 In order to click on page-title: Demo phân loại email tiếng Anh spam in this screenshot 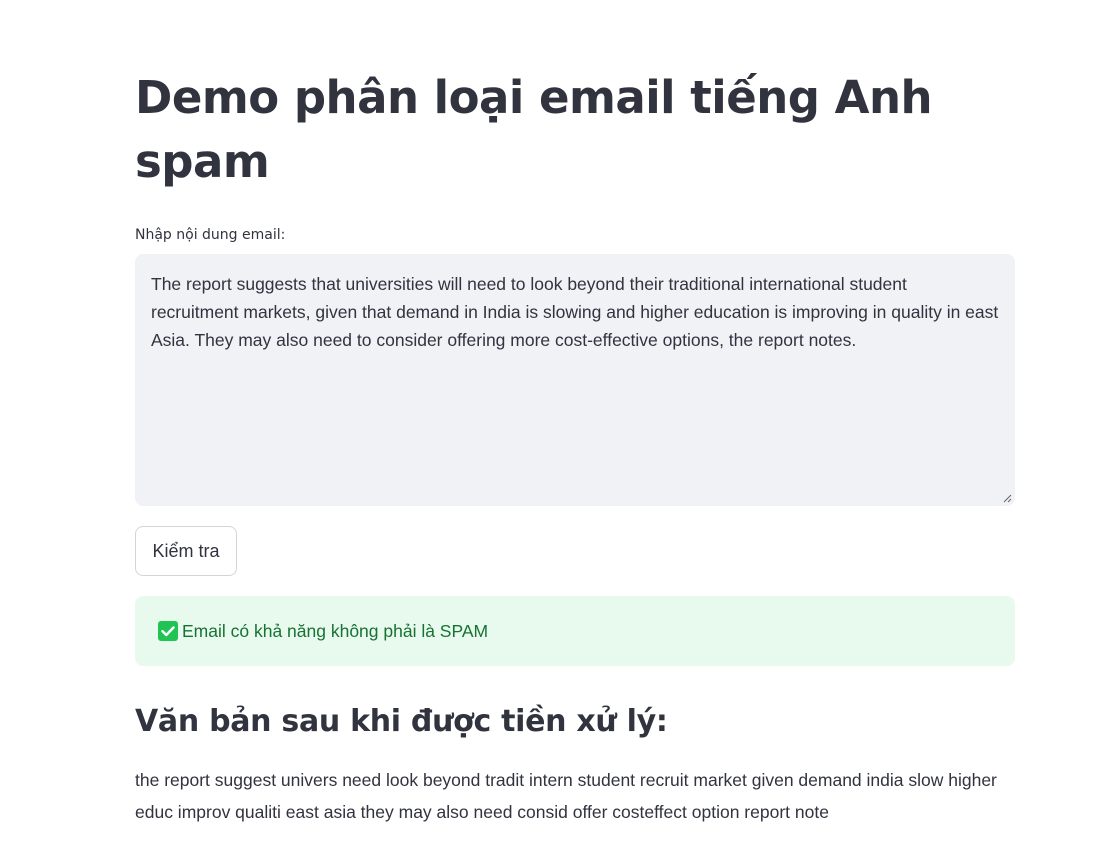, I will do `click(534, 129)`.